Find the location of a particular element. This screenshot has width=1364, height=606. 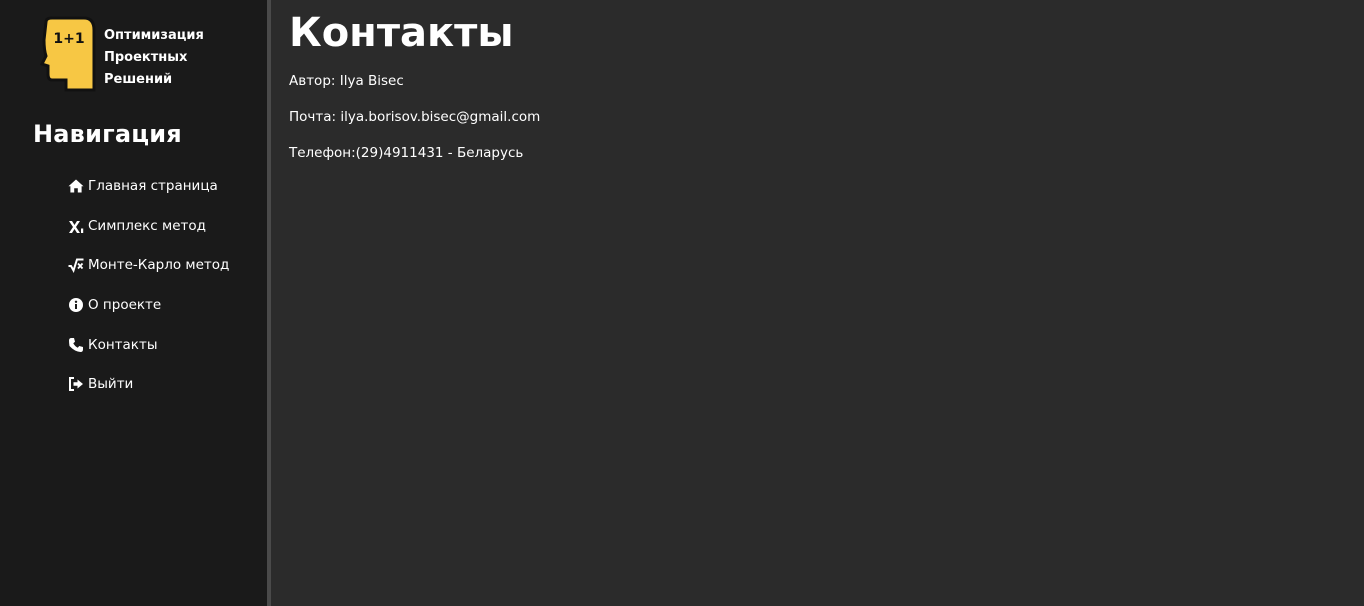

svg-text: 1+1 is located at coordinates (68, 39).